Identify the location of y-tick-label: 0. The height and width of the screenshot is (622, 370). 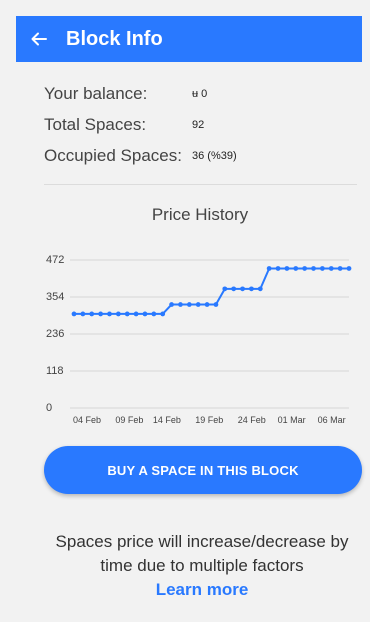
(49, 408).